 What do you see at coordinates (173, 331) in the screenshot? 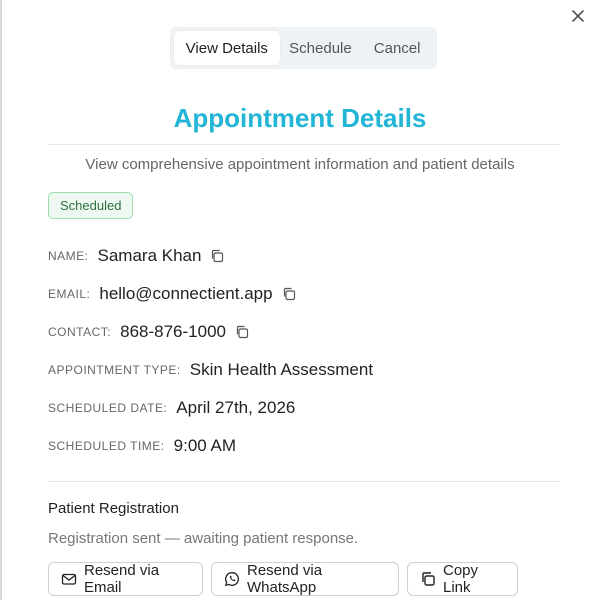
I see `contact-value: 868-876-1000` at bounding box center [173, 331].